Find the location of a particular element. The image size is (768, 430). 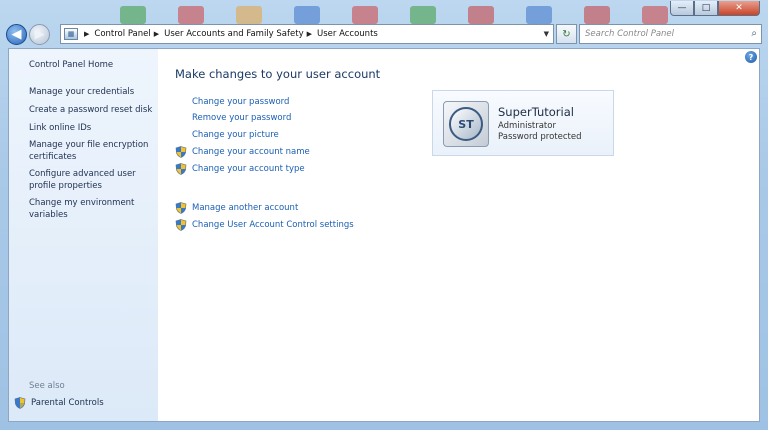

breadcrumb-label: User Accounts and Family Safety is located at coordinates (234, 34).